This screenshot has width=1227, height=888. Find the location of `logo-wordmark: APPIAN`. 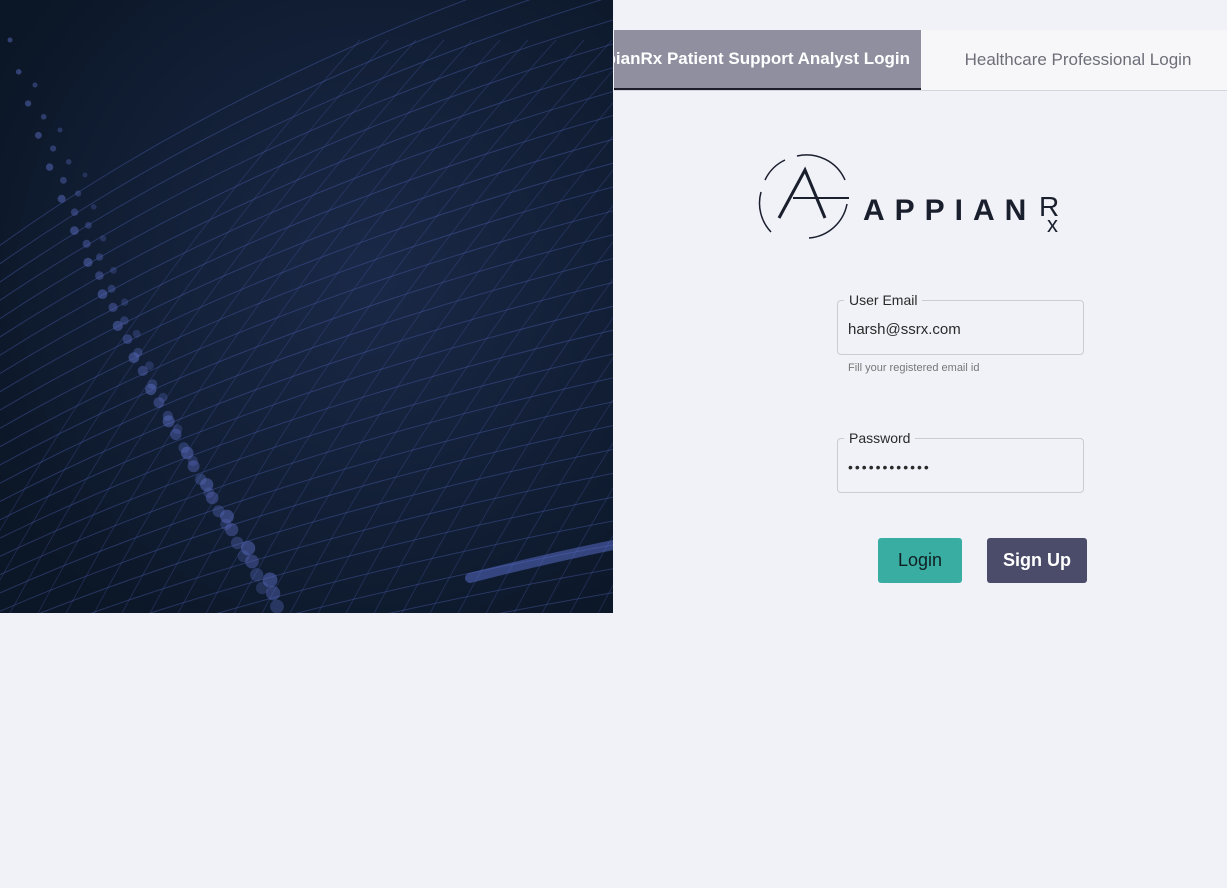

logo-wordmark: APPIAN is located at coordinates (949, 210).